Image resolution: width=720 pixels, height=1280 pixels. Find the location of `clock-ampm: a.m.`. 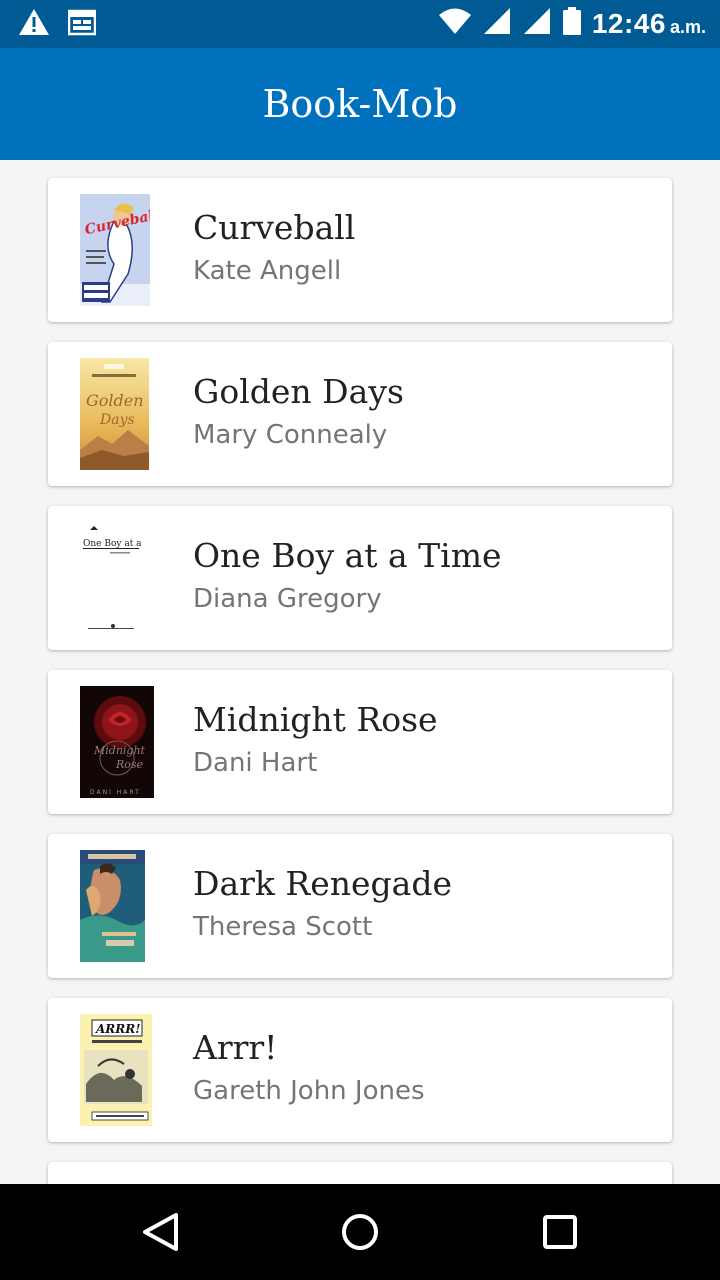

clock-ampm: a.m. is located at coordinates (687, 26).